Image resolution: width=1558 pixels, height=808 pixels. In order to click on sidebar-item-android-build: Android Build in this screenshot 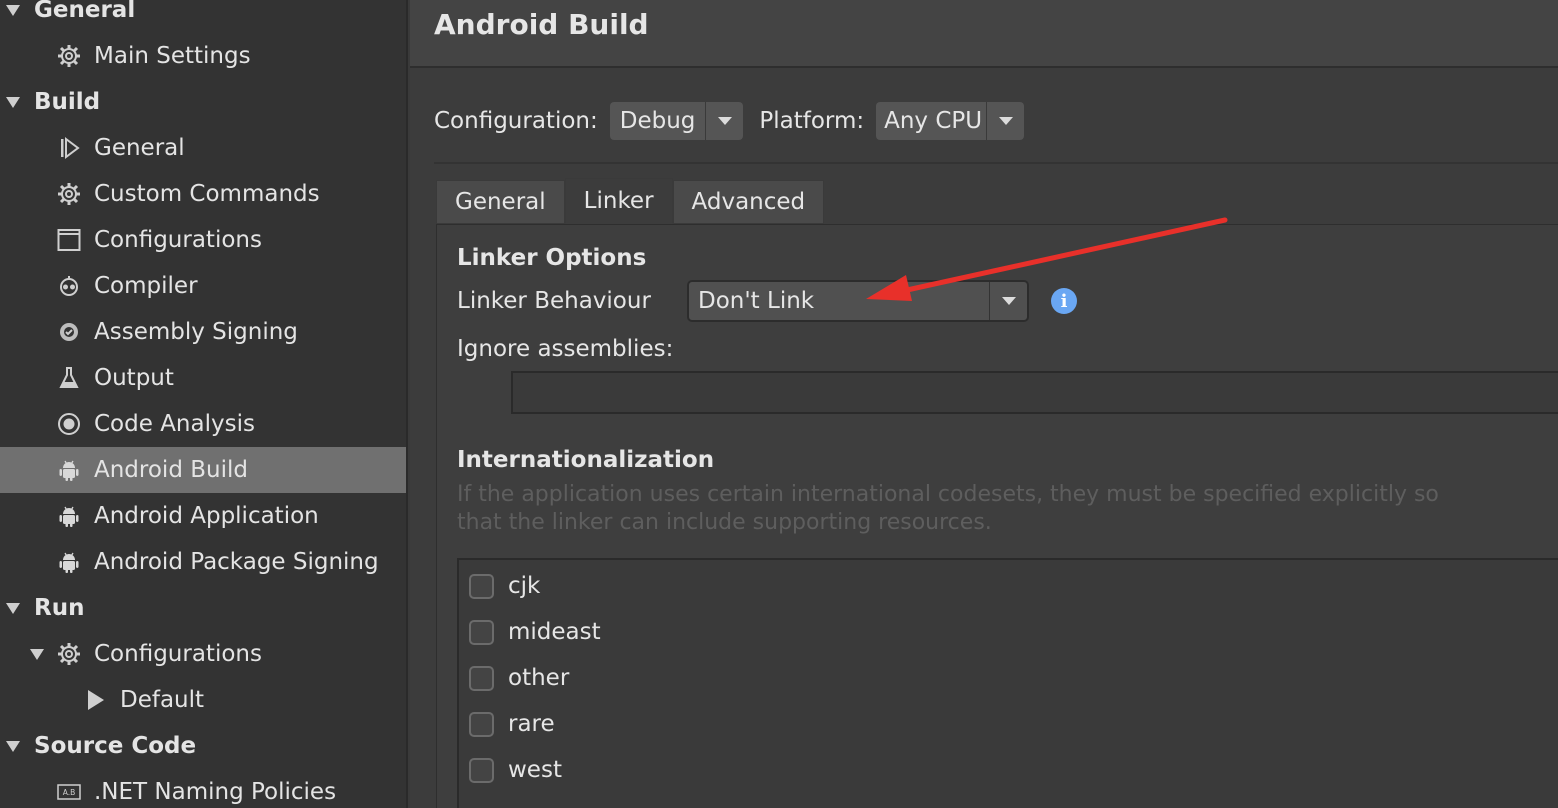, I will do `click(203, 470)`.